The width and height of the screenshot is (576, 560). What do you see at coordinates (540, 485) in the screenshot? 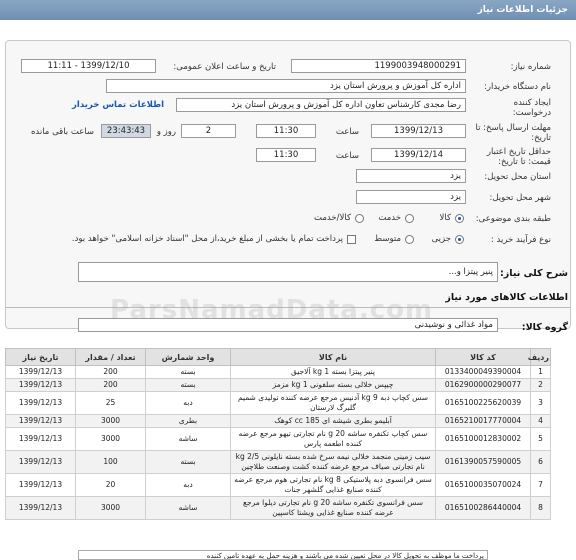
I see `cell-row: 7` at bounding box center [540, 485].